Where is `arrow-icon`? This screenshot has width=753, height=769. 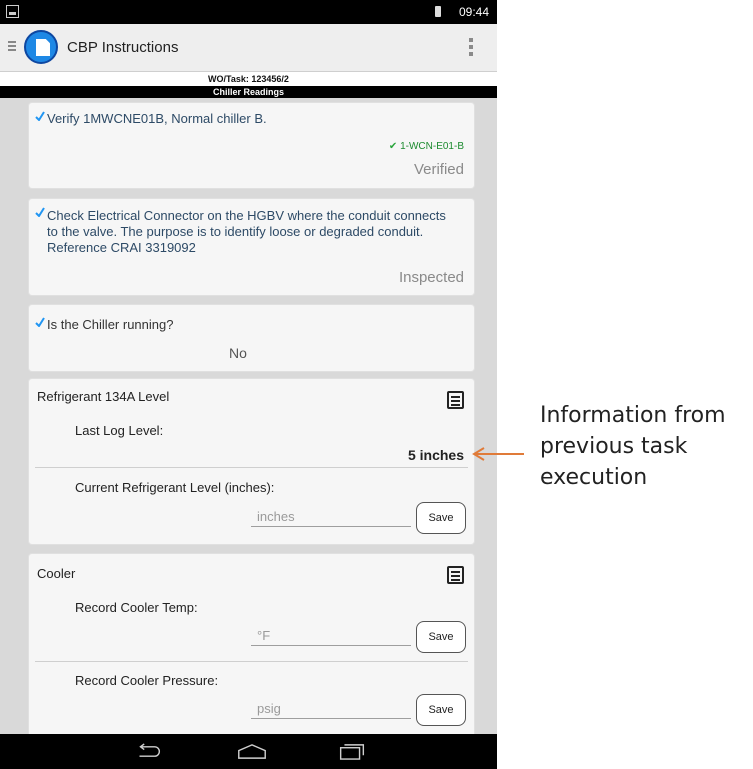 arrow-icon is located at coordinates (498, 454).